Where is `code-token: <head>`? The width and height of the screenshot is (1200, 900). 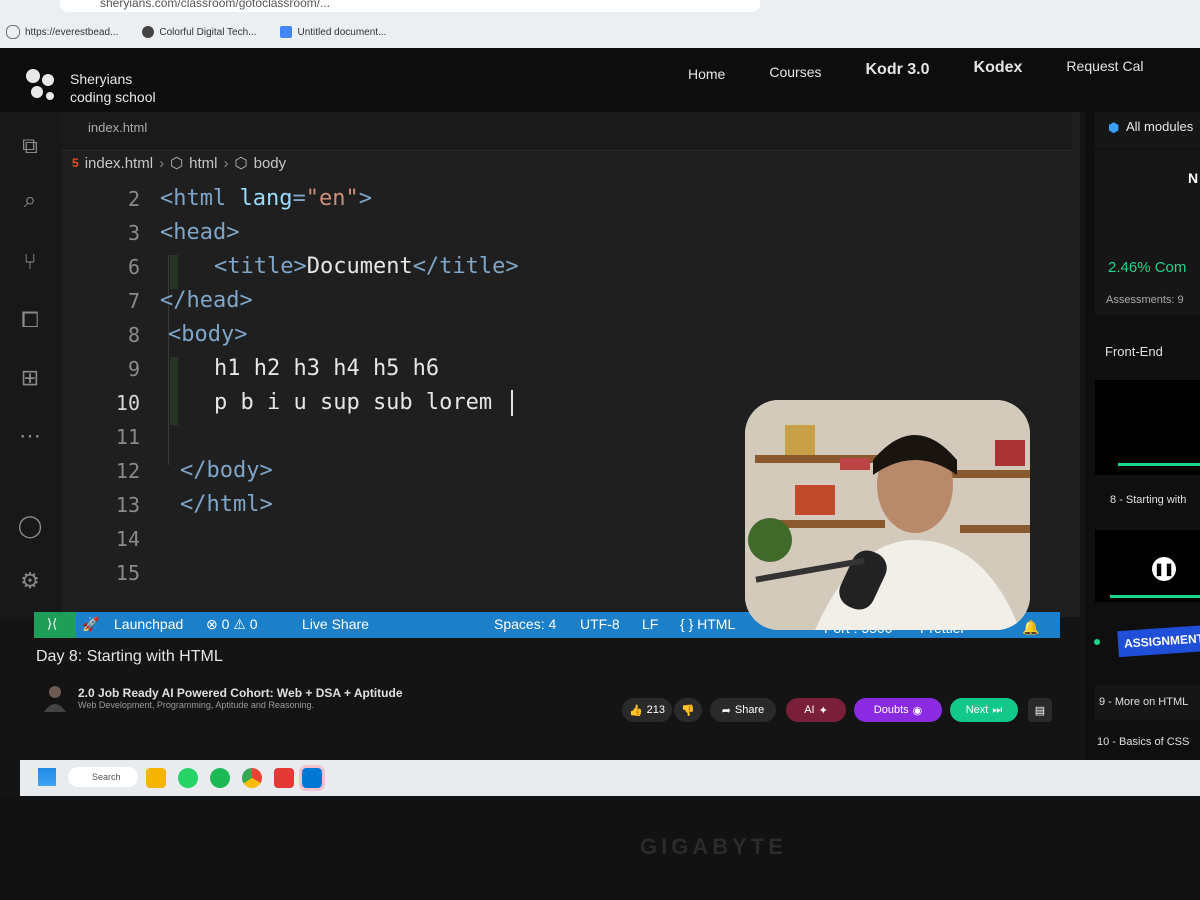
code-token: <head> is located at coordinates (200, 232).